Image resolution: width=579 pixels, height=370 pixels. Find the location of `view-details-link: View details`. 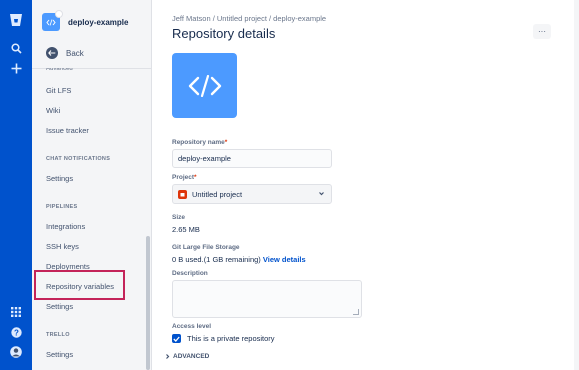

view-details-link: View details is located at coordinates (284, 259).